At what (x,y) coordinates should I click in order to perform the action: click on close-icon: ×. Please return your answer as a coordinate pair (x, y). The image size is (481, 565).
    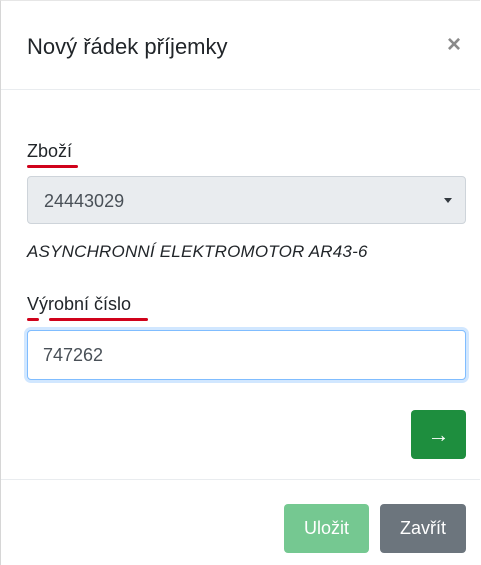
    Looking at the image, I should click on (454, 45).